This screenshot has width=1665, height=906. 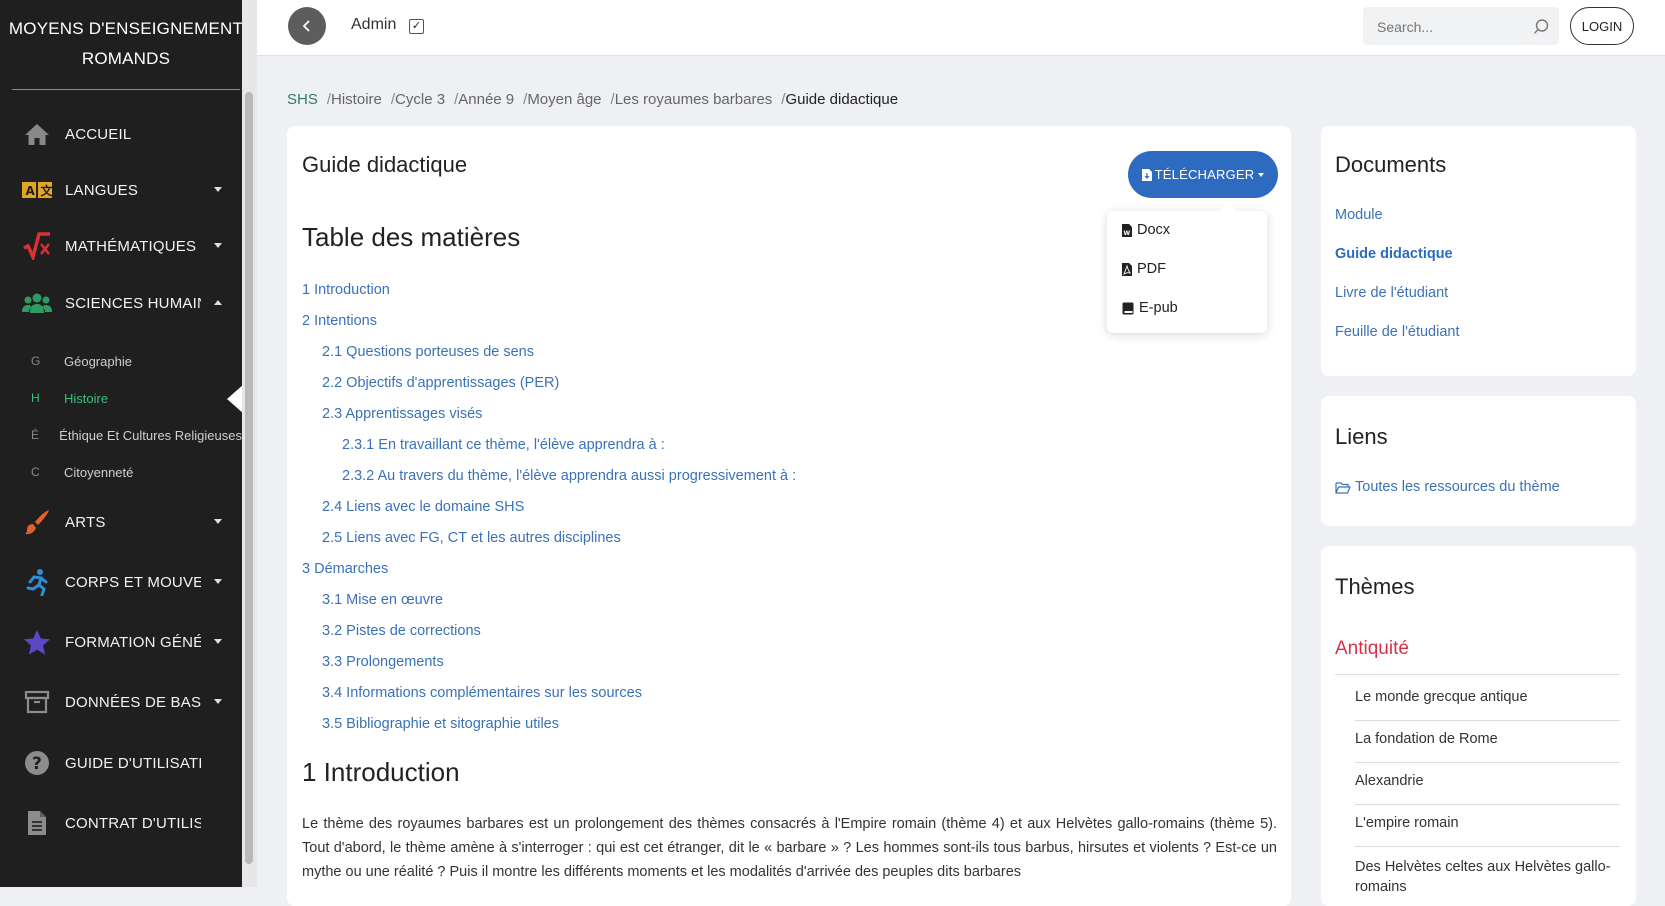 What do you see at coordinates (1391, 164) in the screenshot?
I see `documents-title: Documents` at bounding box center [1391, 164].